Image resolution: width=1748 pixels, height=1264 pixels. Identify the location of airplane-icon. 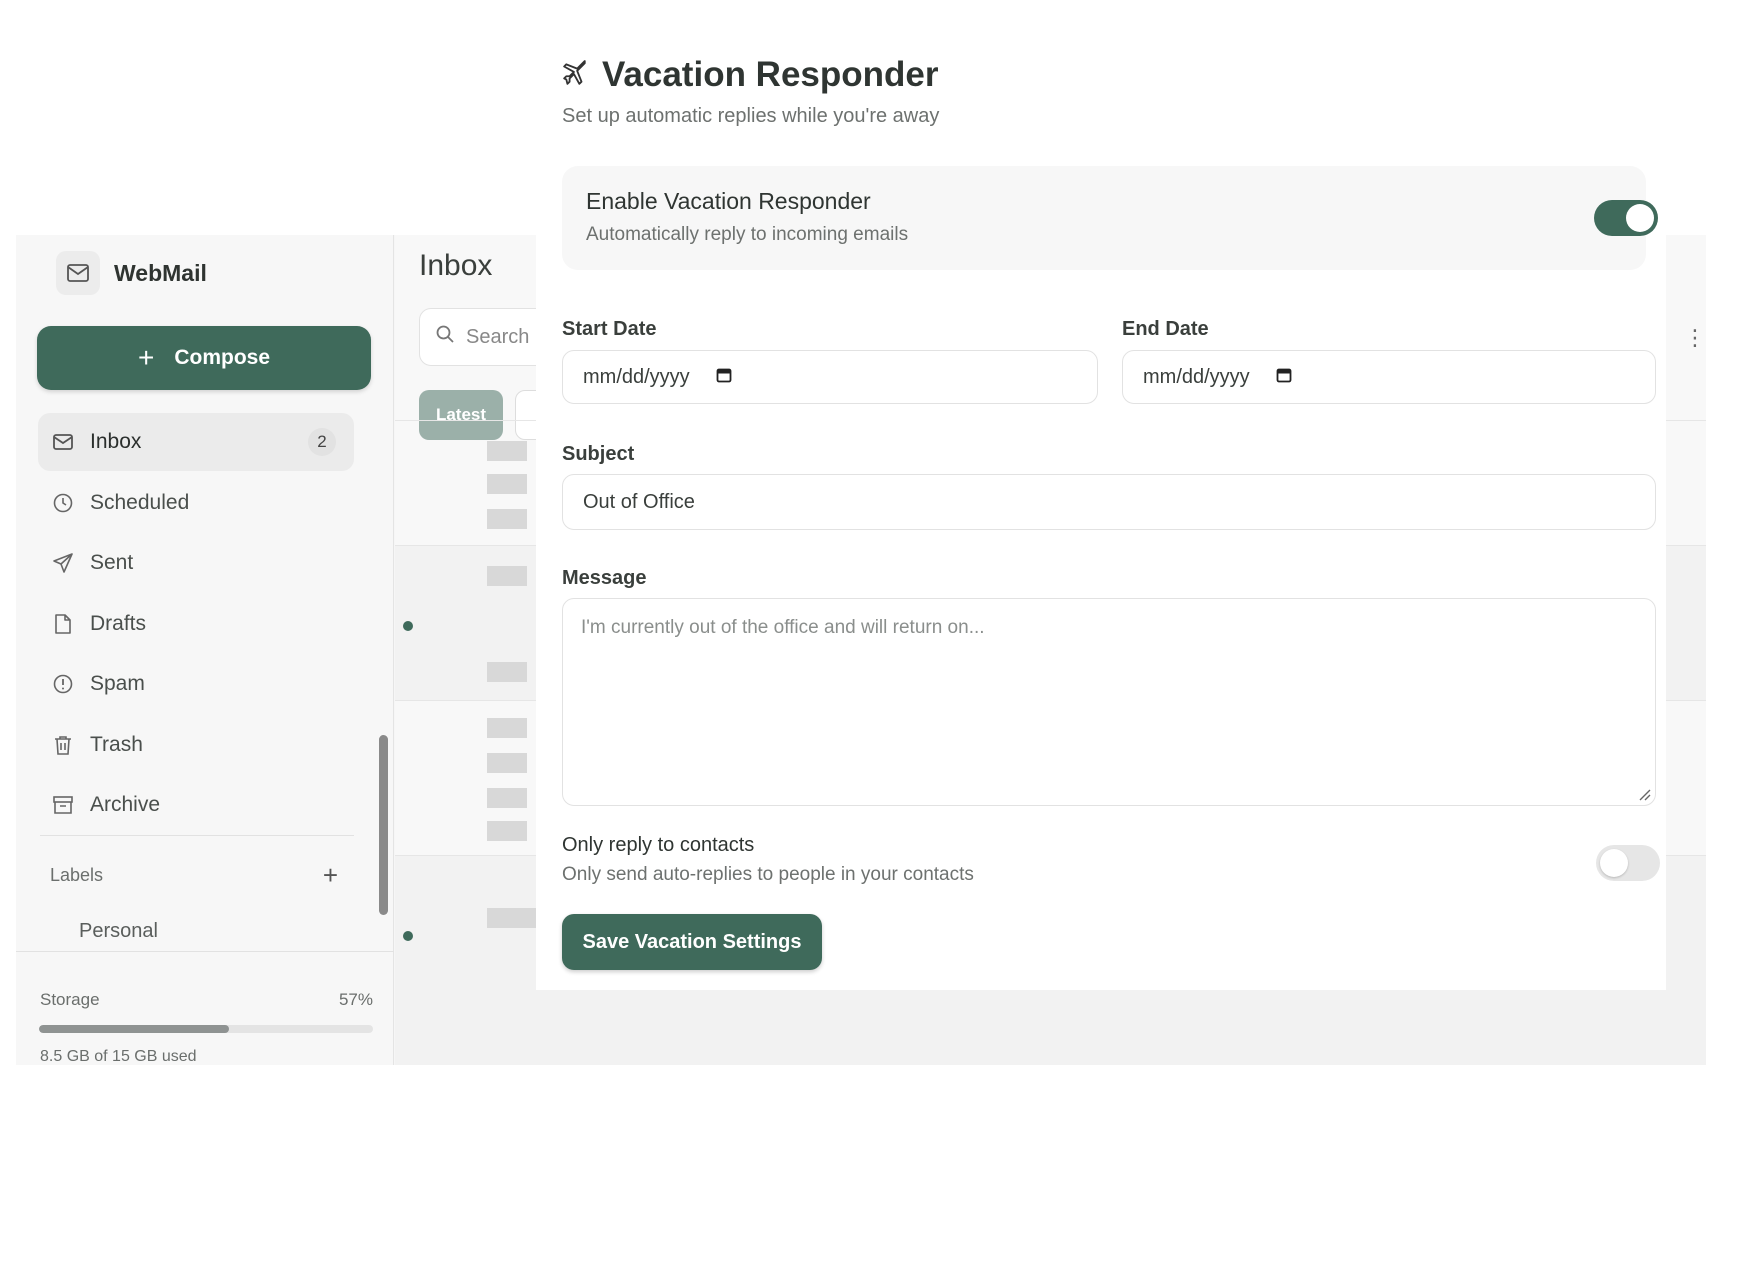
(575, 75).